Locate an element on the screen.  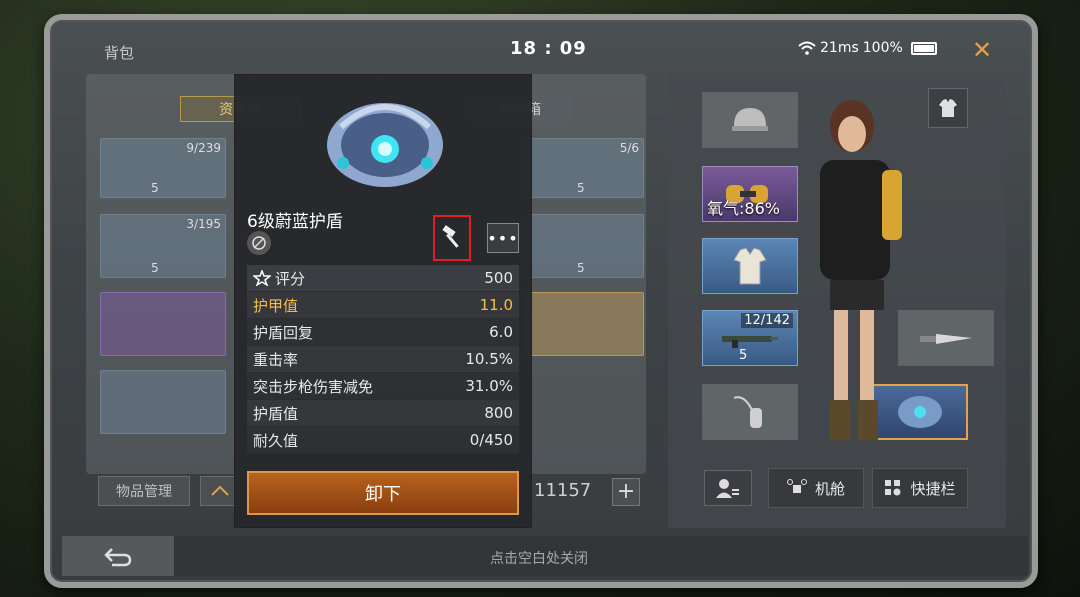
bay-label: 机舱 is located at coordinates (829, 488).